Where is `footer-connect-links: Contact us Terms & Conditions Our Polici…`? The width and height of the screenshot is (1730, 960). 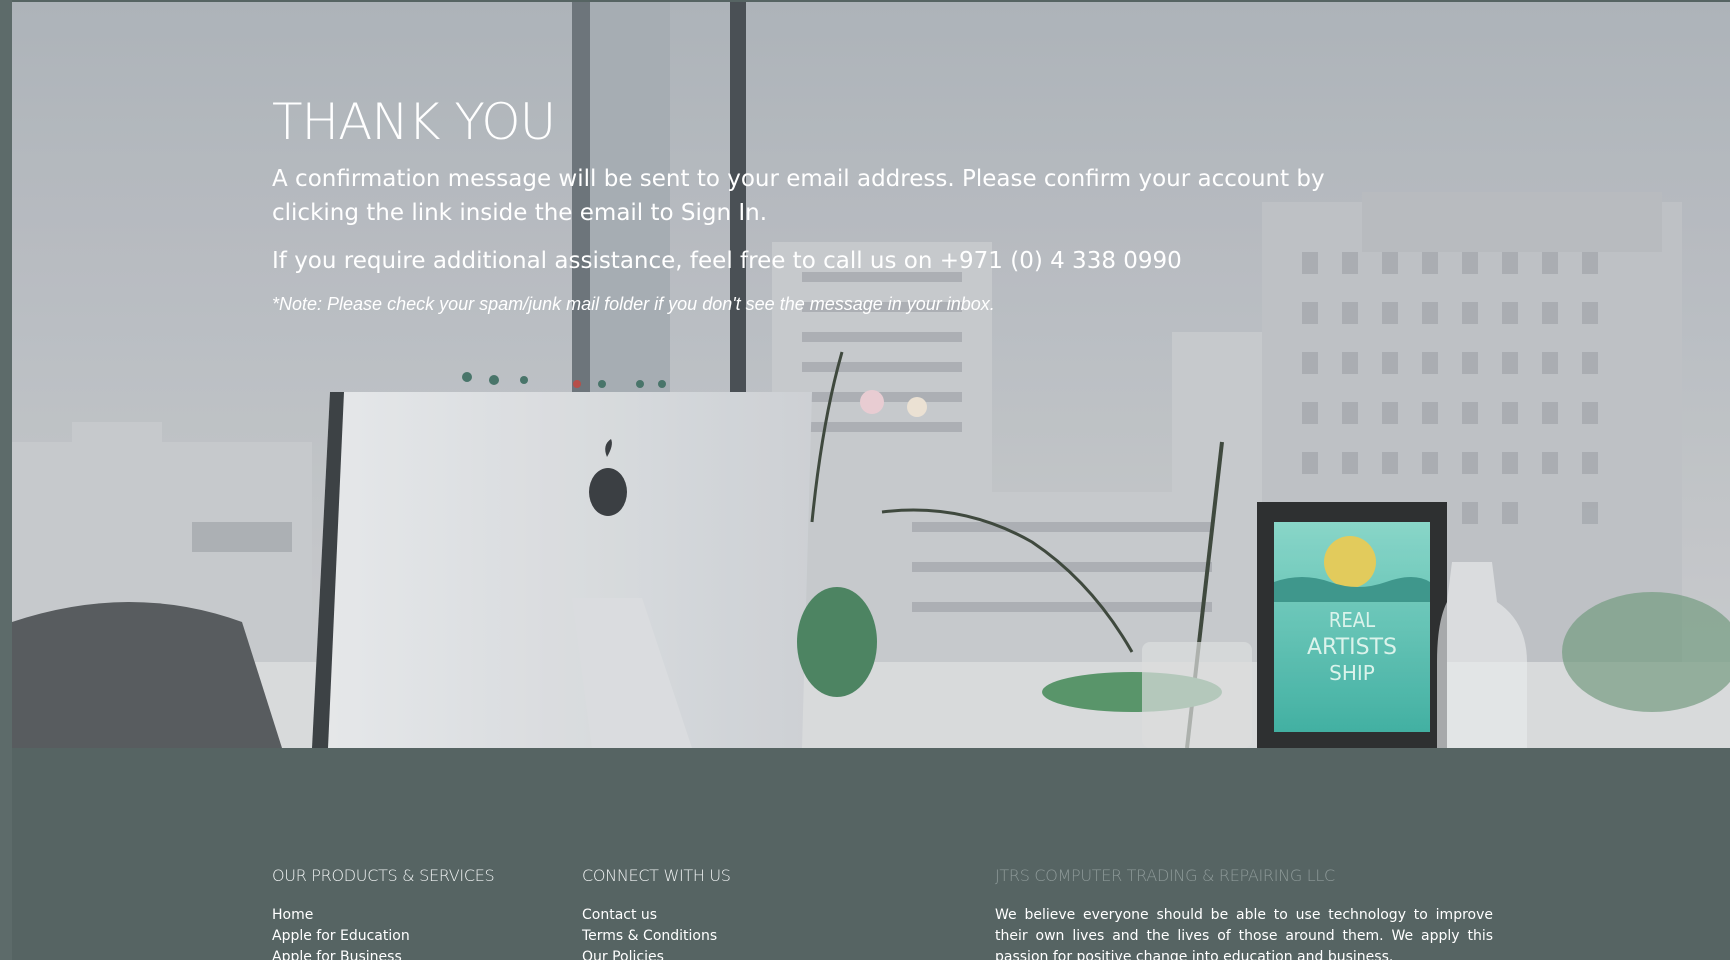
footer-connect-links: Contact us Terms & Conditions Our Polici… is located at coordinates (732, 932).